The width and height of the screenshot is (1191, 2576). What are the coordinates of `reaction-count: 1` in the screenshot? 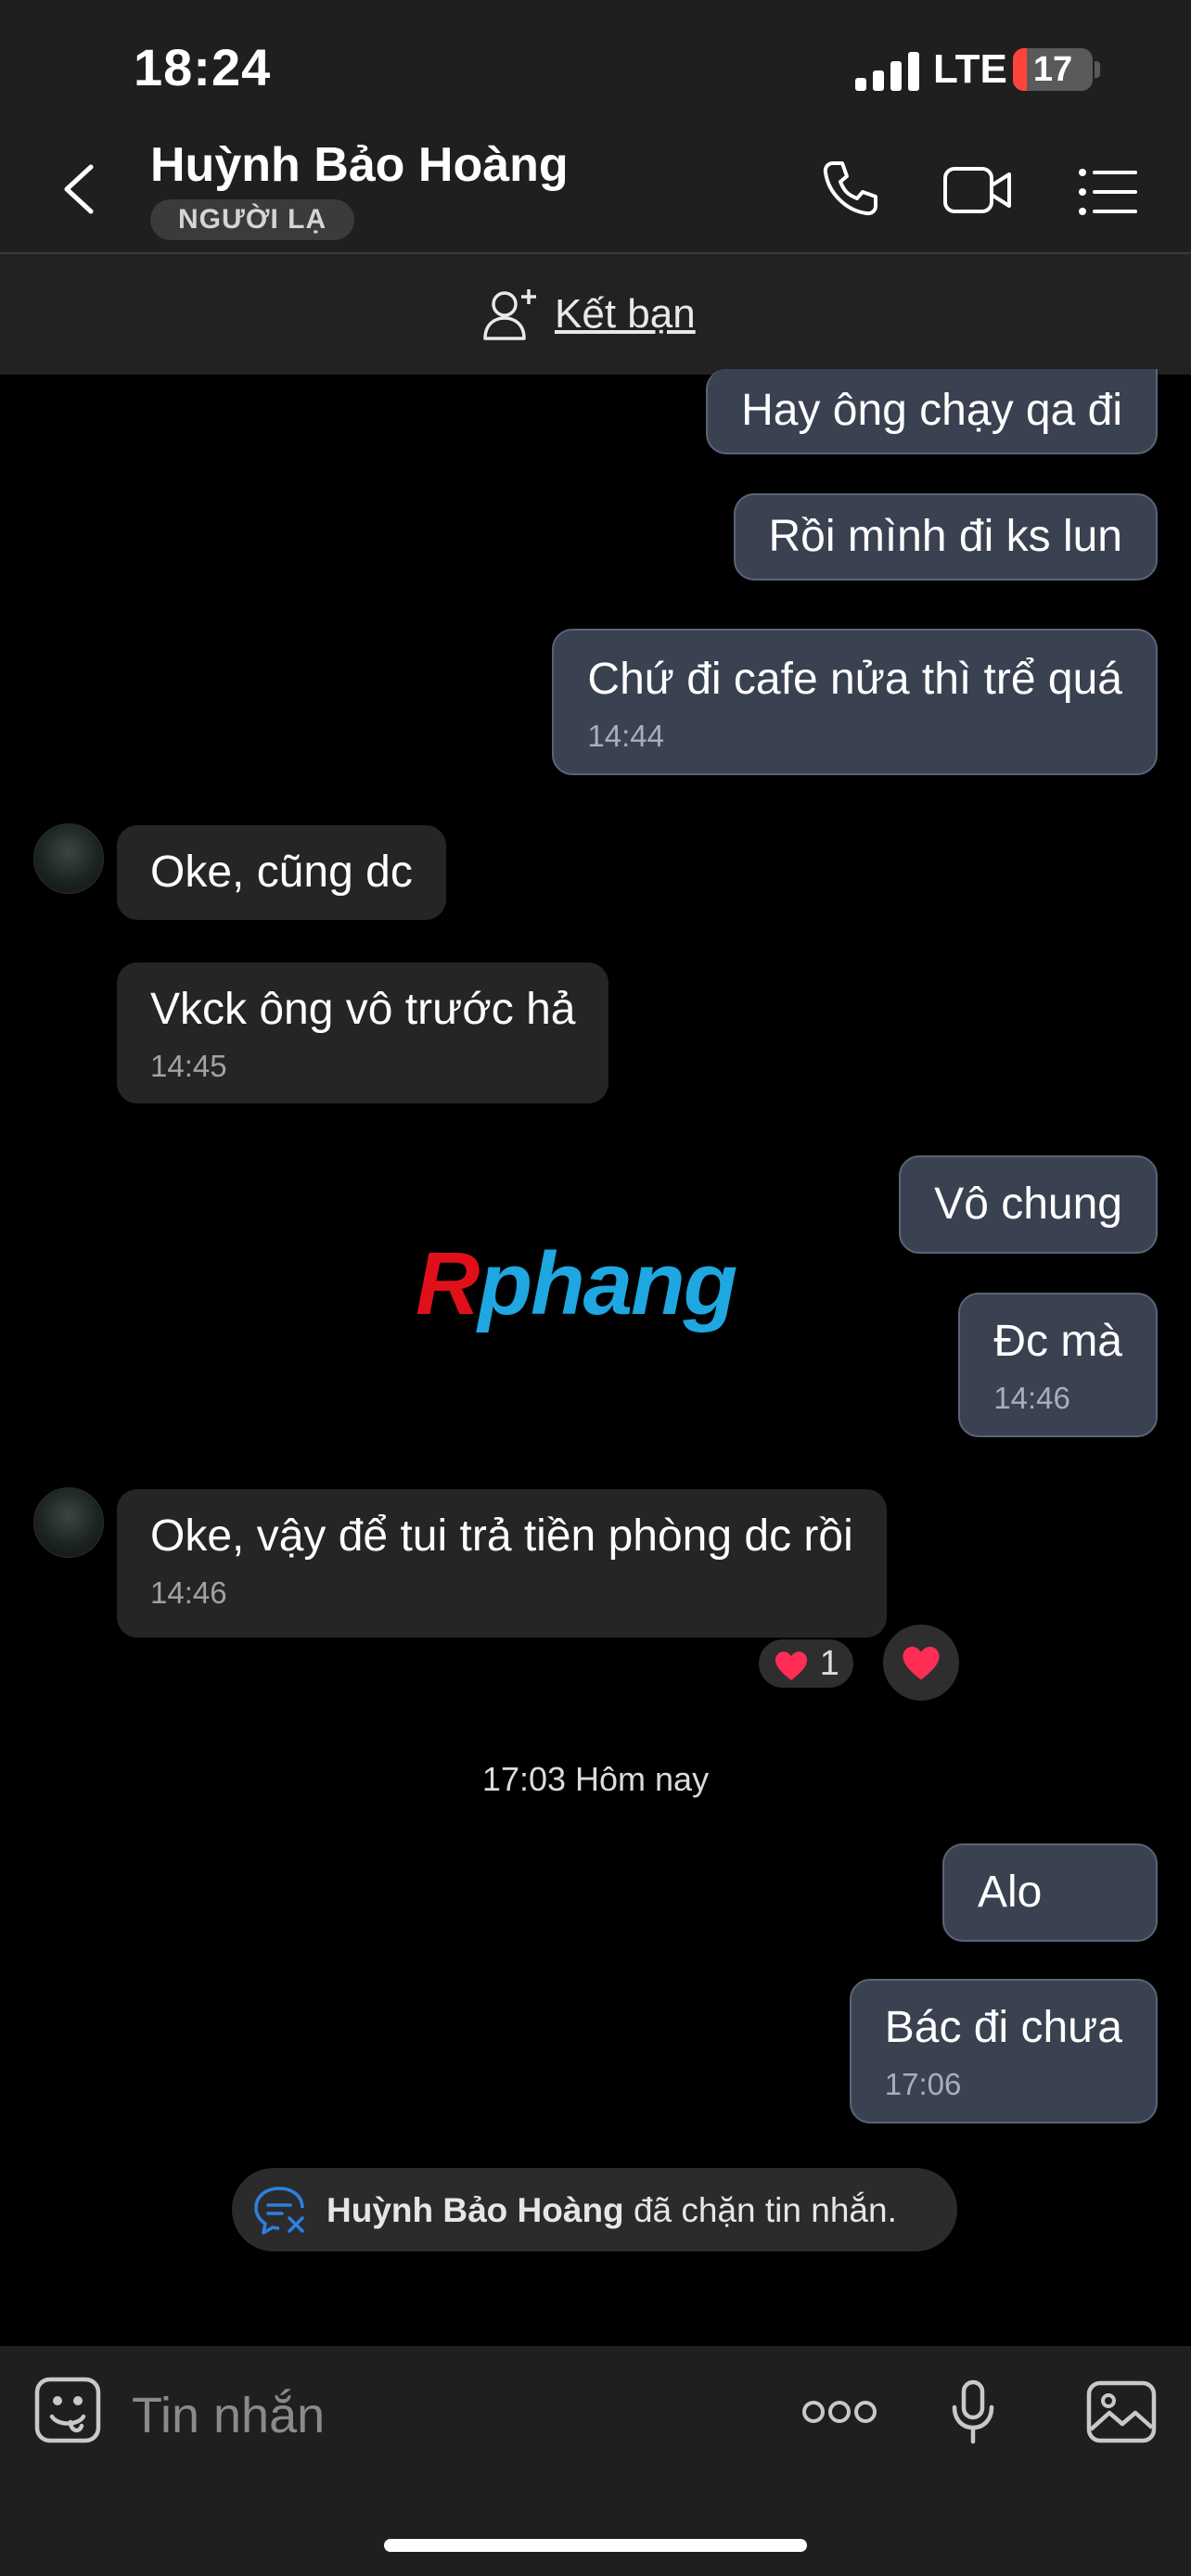 It's located at (829, 1664).